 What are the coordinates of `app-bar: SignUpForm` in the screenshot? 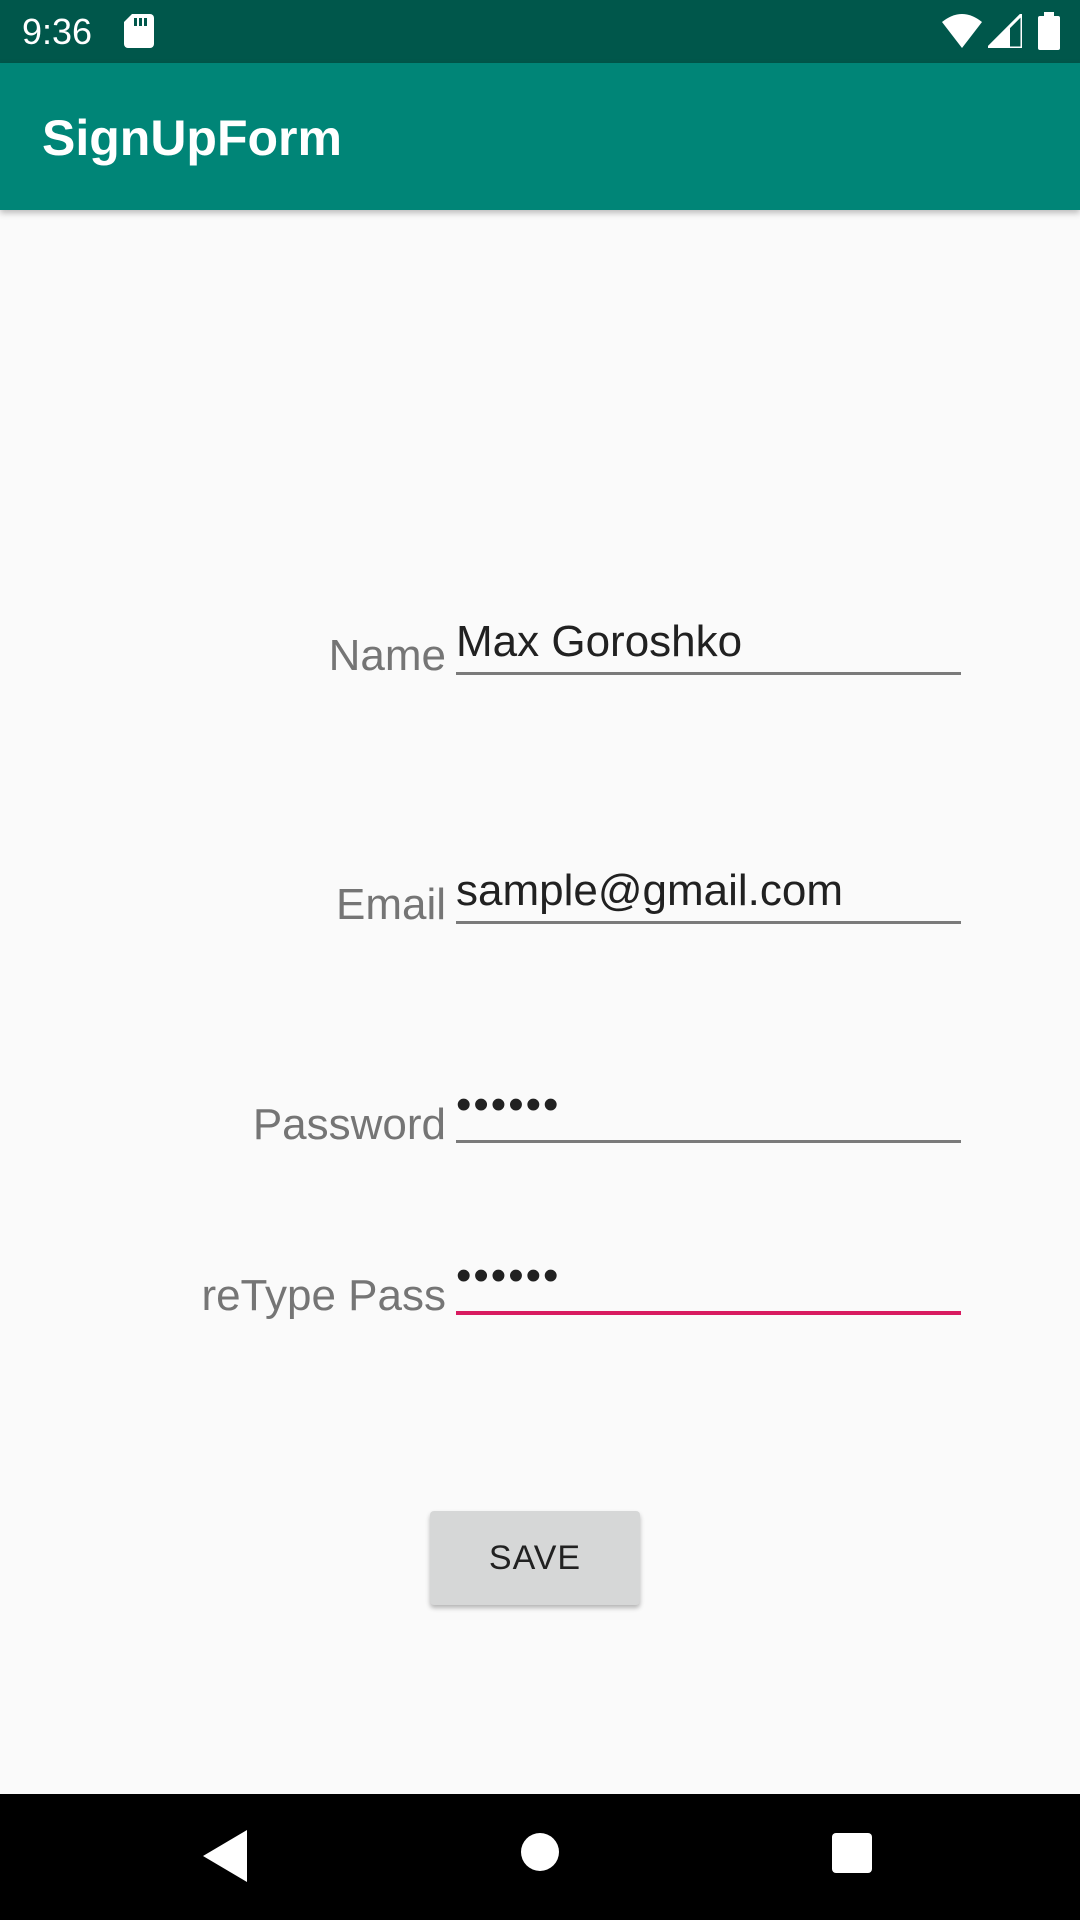 It's located at (540, 136).